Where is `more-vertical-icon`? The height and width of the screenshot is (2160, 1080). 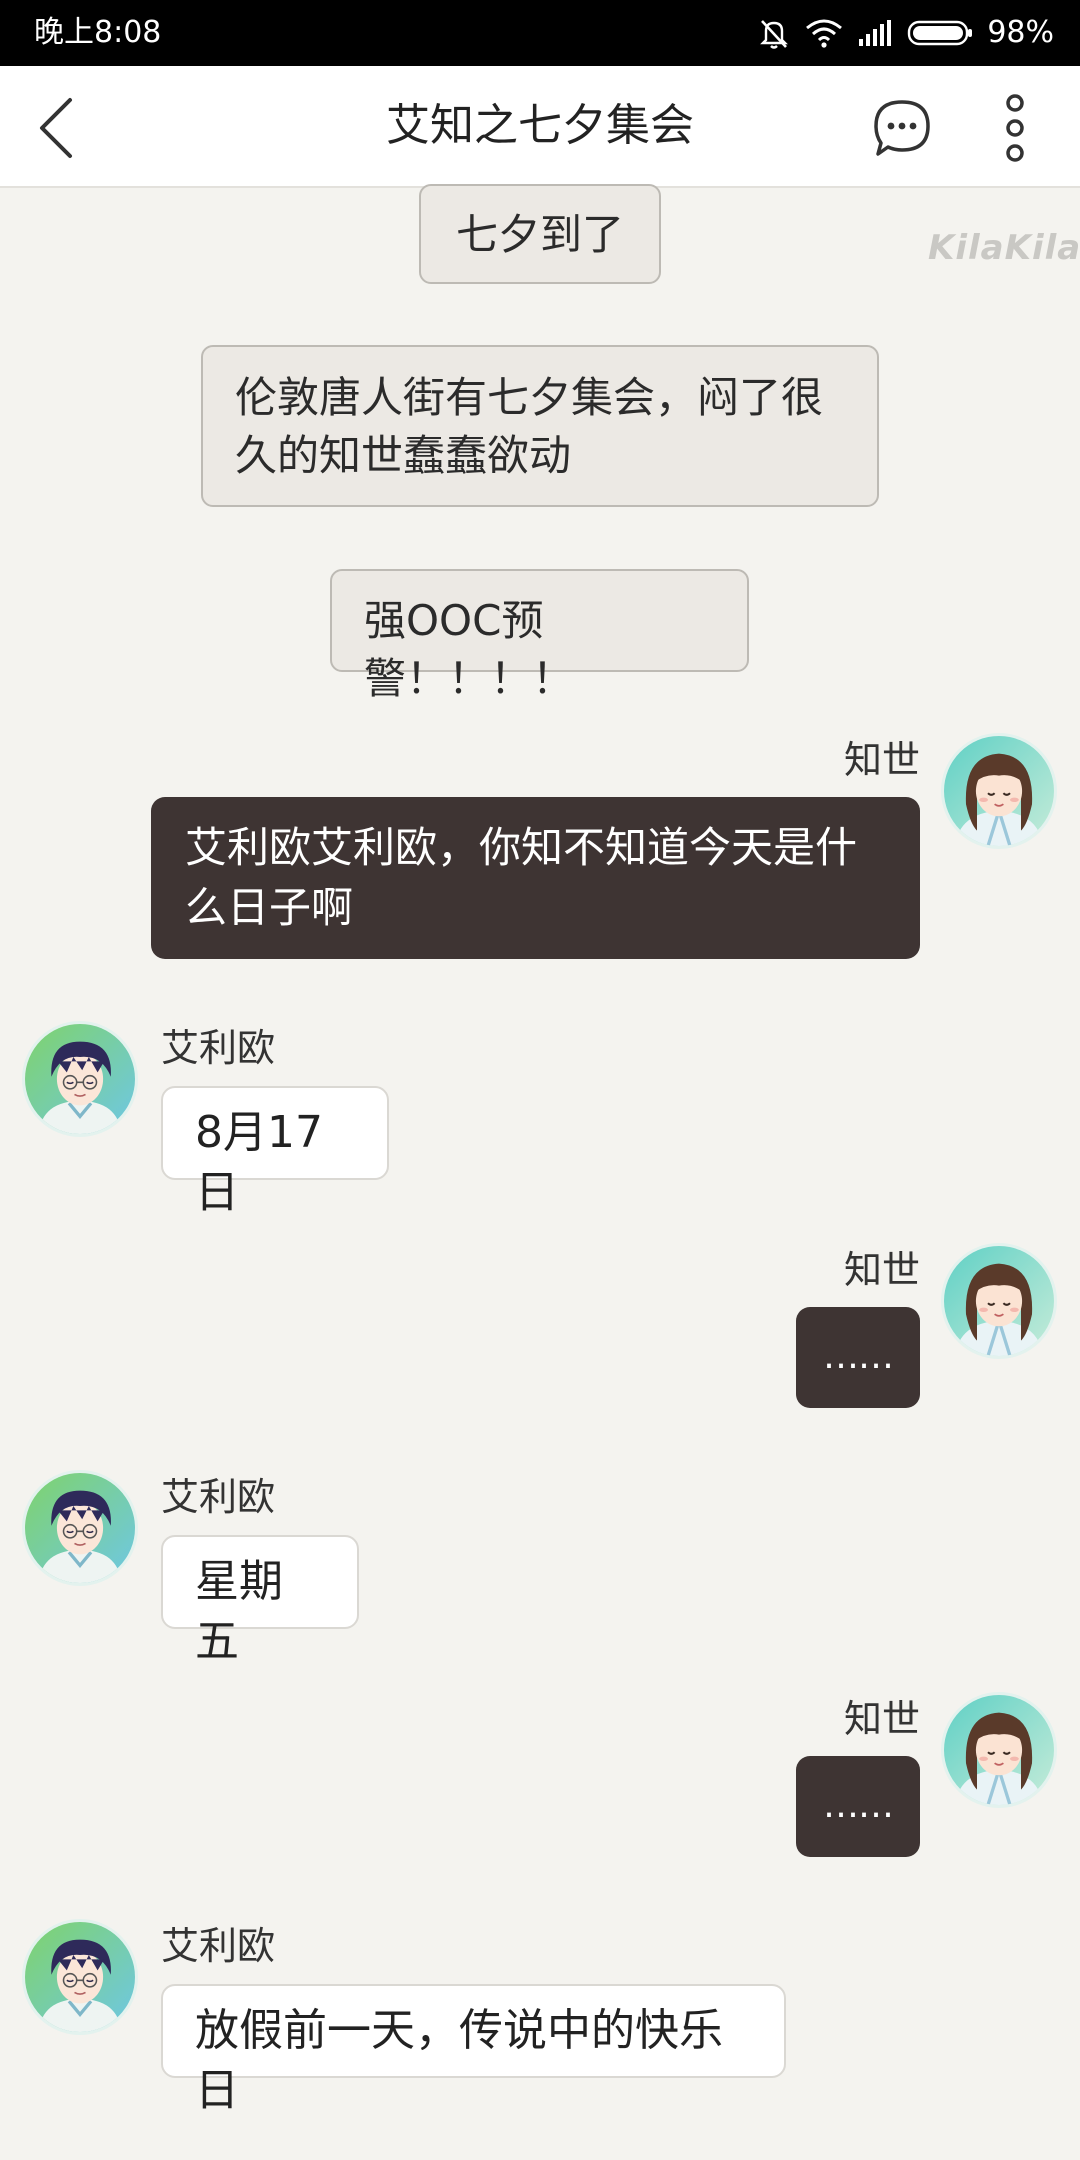 more-vertical-icon is located at coordinates (1015, 128).